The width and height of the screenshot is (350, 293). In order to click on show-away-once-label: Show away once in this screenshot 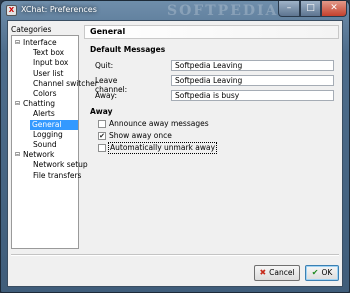, I will do `click(140, 136)`.